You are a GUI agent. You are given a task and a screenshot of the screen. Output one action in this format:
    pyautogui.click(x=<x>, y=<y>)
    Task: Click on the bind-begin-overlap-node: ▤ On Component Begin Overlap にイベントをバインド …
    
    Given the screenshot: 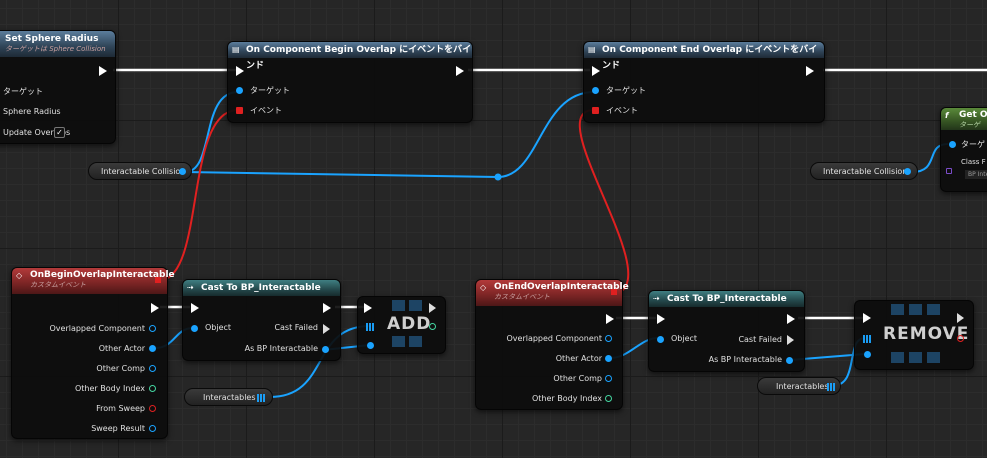 What is the action you would take?
    pyautogui.click(x=350, y=82)
    